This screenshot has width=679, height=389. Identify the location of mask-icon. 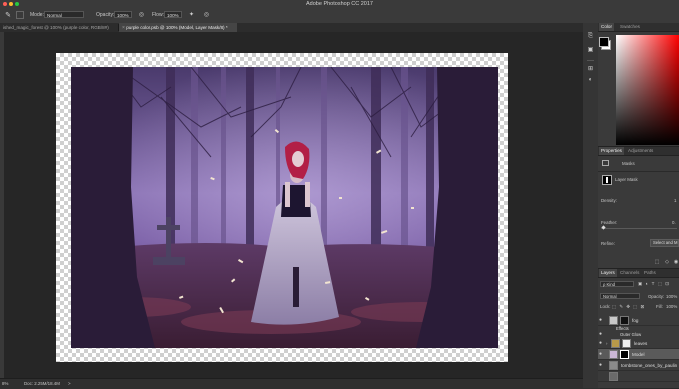
(605, 163).